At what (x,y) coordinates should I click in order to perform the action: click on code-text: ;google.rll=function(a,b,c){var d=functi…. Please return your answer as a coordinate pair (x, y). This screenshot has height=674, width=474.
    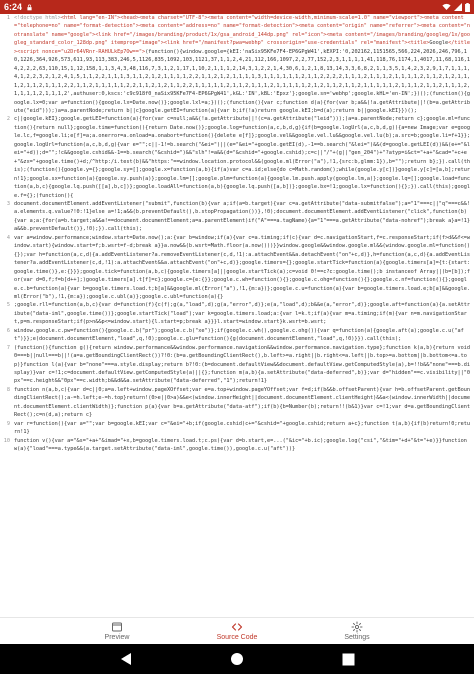
    Looking at the image, I should click on (242, 314).